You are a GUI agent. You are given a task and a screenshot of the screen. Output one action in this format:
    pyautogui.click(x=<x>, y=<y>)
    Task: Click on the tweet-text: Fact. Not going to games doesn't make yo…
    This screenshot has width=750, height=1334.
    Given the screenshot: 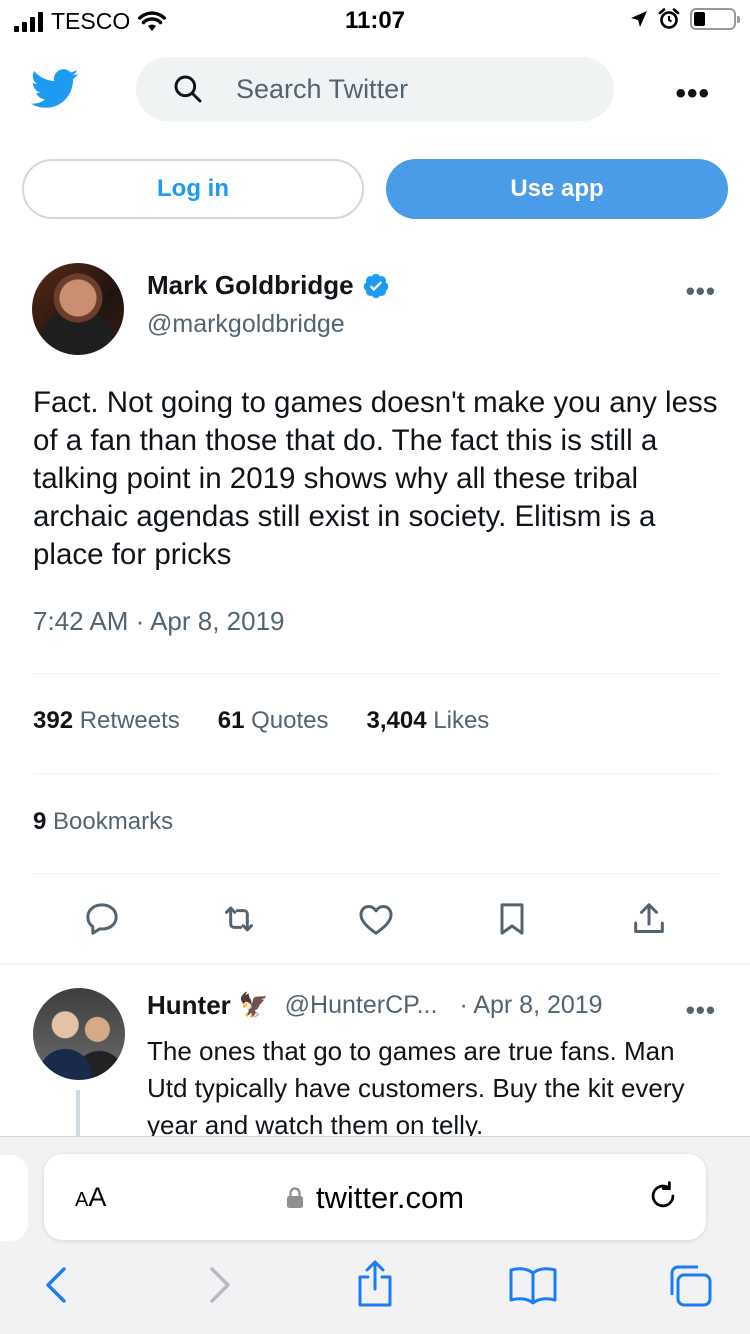 What is the action you would take?
    pyautogui.click(x=375, y=478)
    